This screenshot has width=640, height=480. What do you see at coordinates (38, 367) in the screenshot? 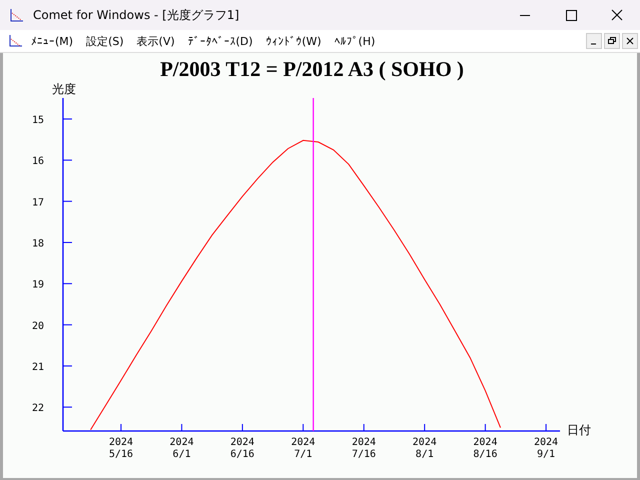
I see `tick-label: 21` at bounding box center [38, 367].